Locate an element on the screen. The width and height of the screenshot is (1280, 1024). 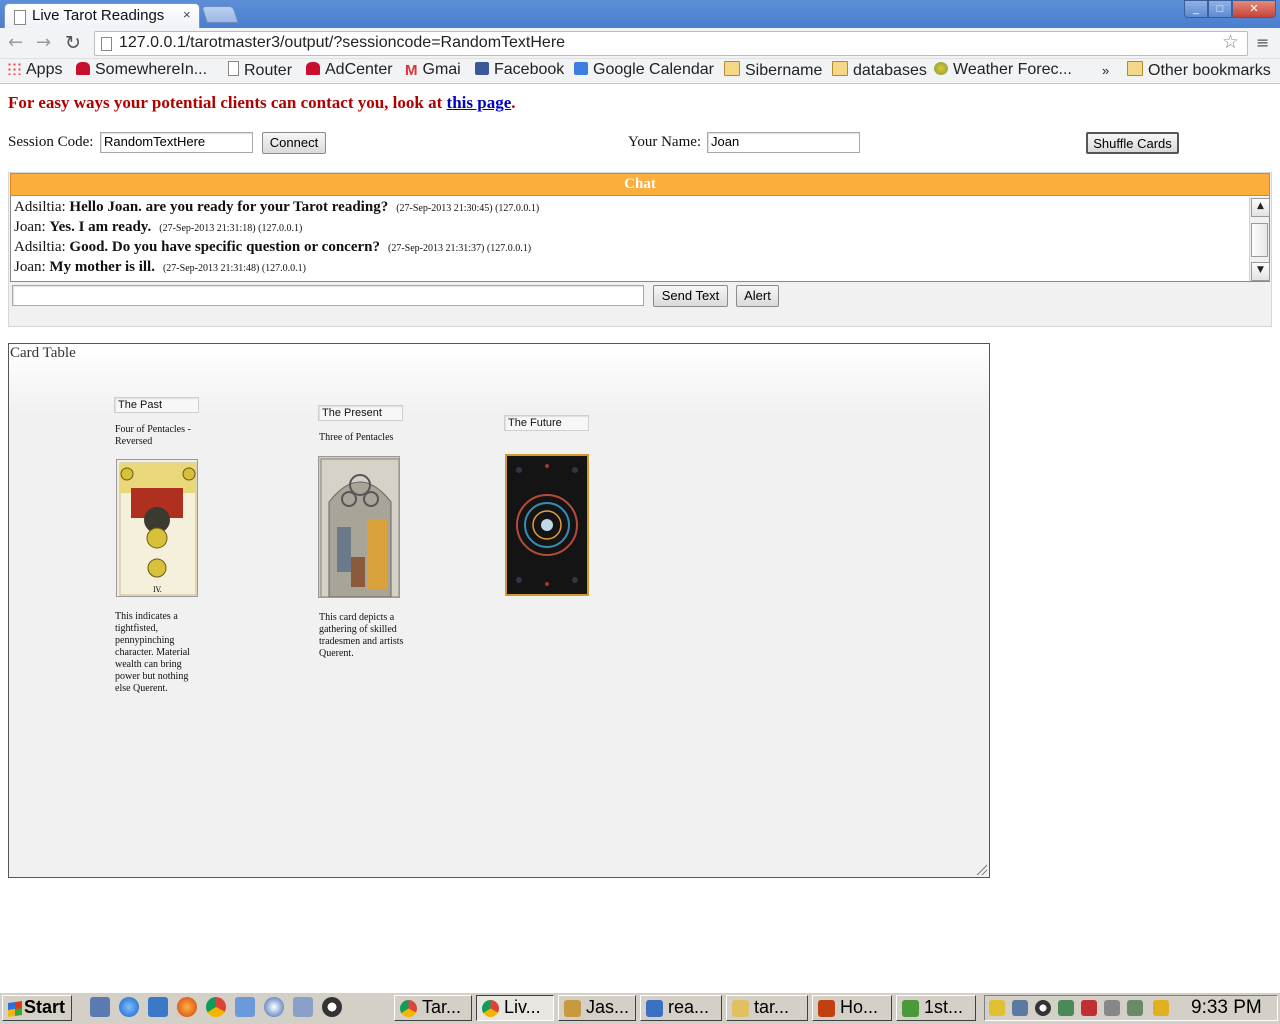
minimize-button: _ is located at coordinates (1196, 9).